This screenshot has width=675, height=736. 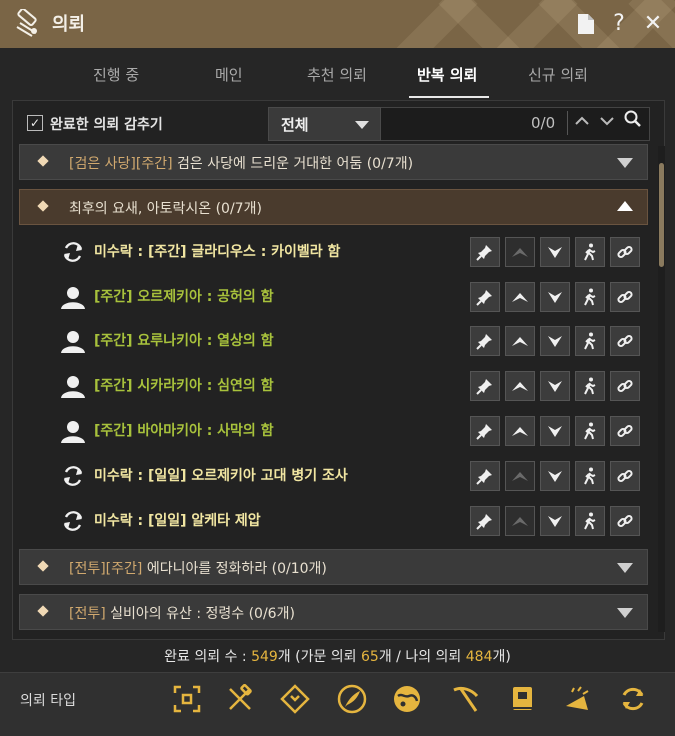 I want to click on quest-group-header: [전투][주간] 에다니아를 정화하라 (0/10개), so click(x=333, y=567).